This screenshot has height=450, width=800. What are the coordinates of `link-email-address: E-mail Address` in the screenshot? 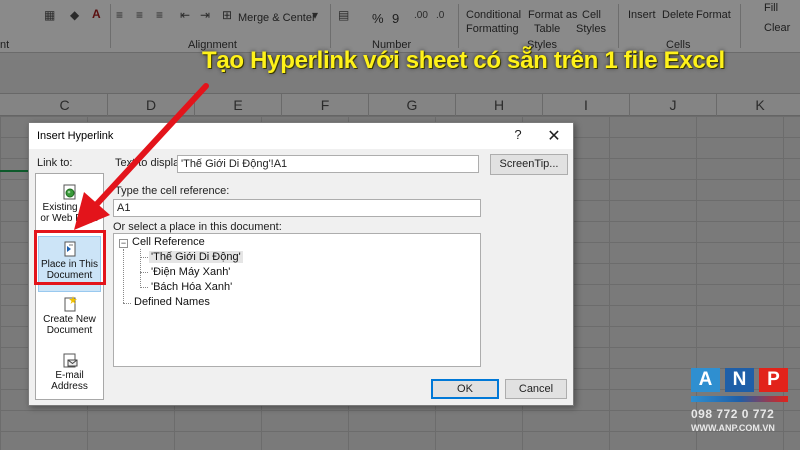 It's located at (69, 376).